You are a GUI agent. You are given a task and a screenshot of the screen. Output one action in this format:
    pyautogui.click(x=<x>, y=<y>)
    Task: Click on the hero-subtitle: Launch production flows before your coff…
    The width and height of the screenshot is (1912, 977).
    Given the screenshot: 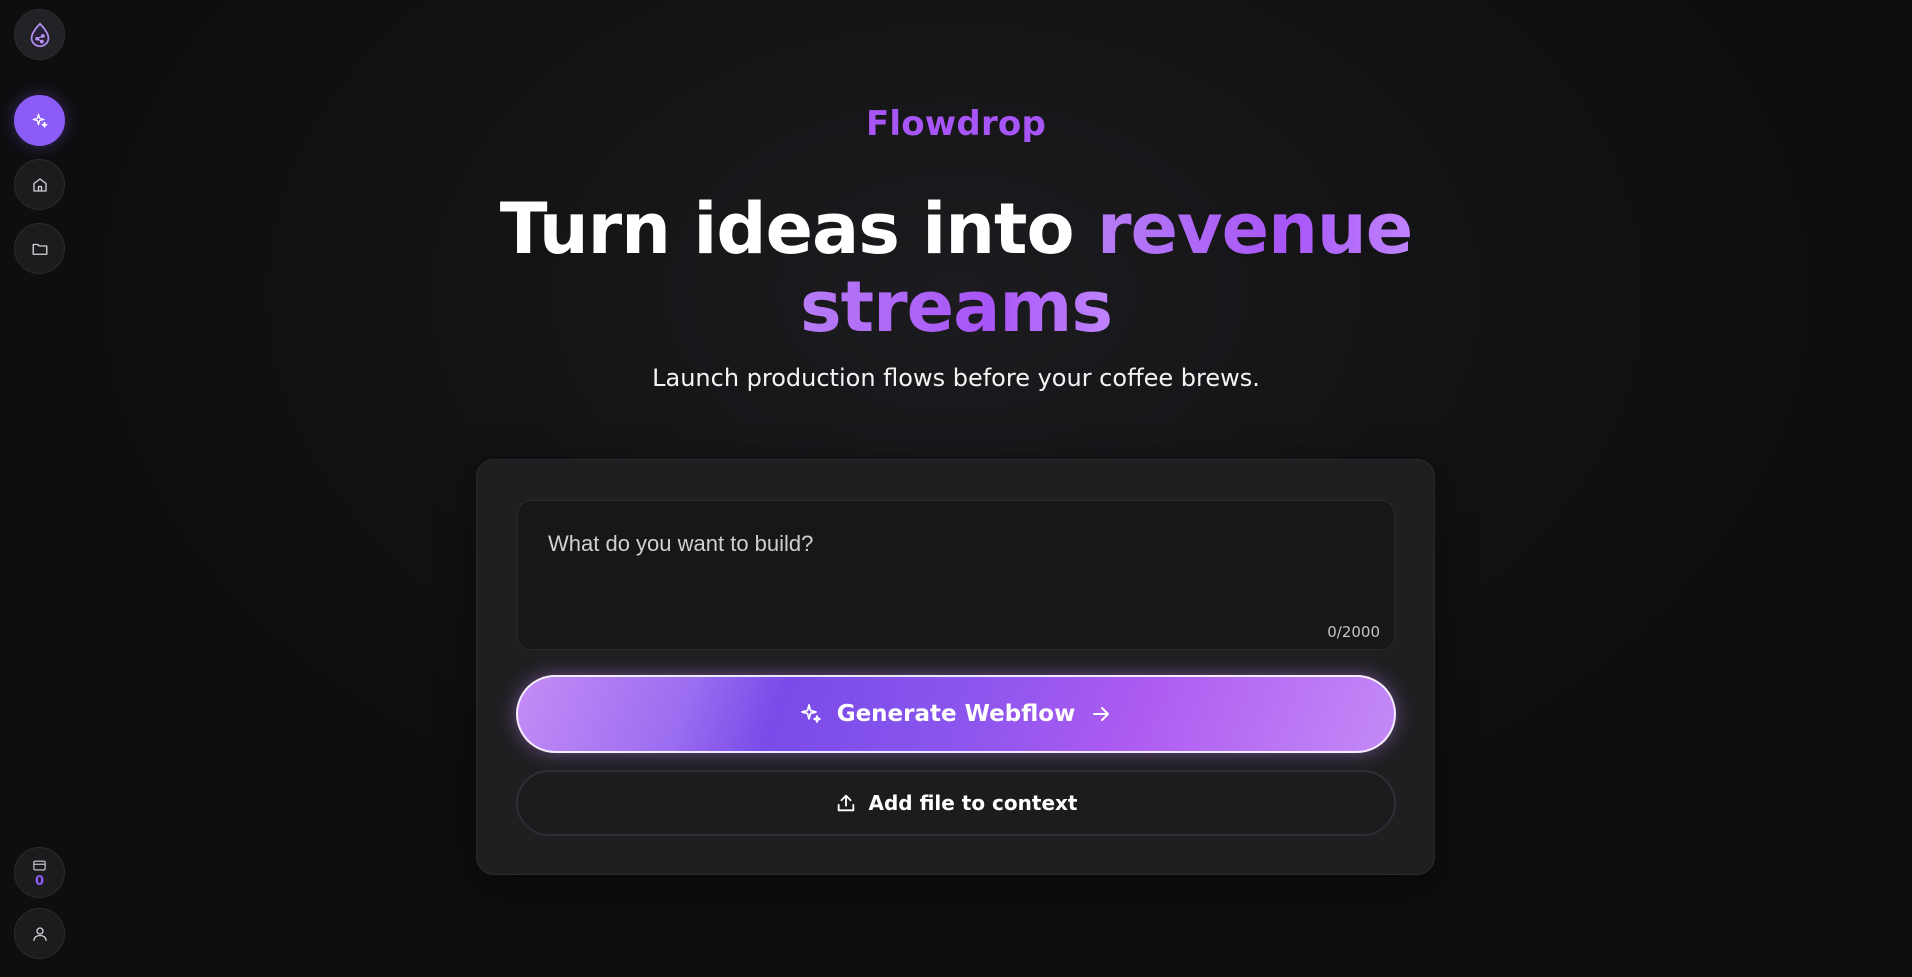 What is the action you would take?
    pyautogui.click(x=956, y=378)
    